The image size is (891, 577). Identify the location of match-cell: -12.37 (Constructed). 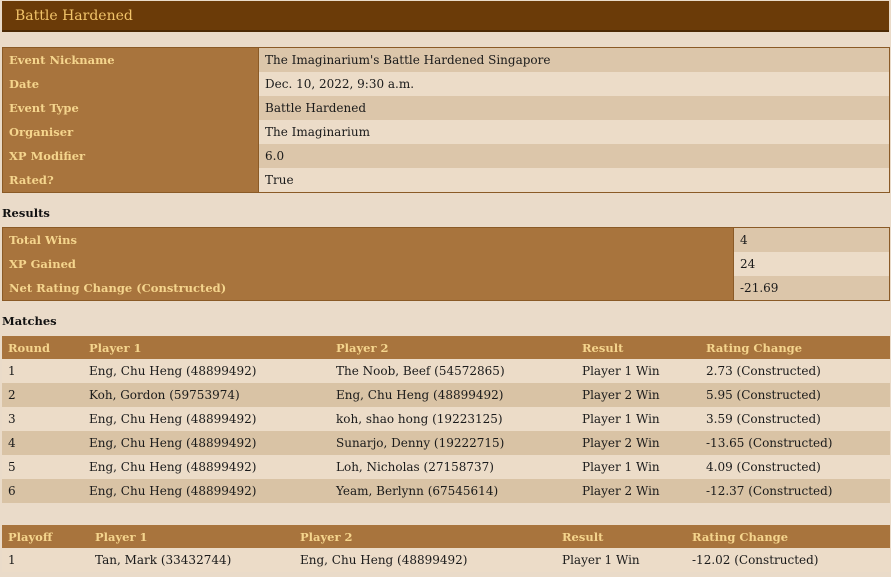
(795, 491).